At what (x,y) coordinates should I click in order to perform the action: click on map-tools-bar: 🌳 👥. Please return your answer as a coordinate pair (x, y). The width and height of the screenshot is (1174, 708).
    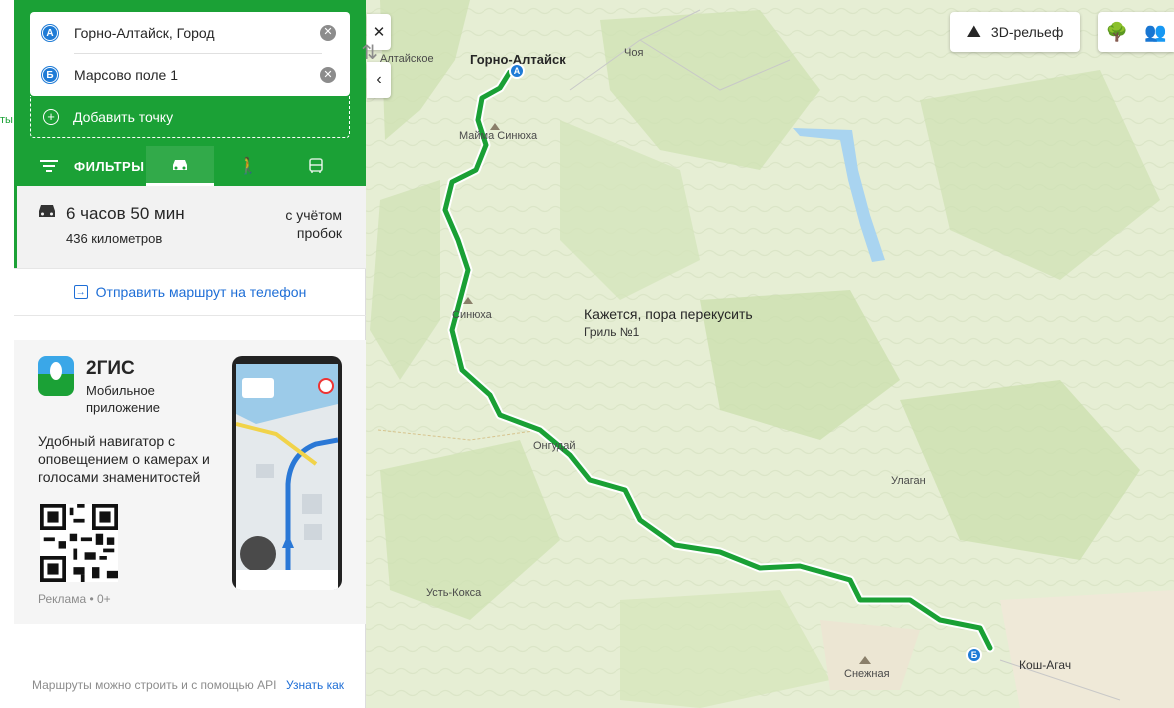
    Looking at the image, I should click on (1136, 32).